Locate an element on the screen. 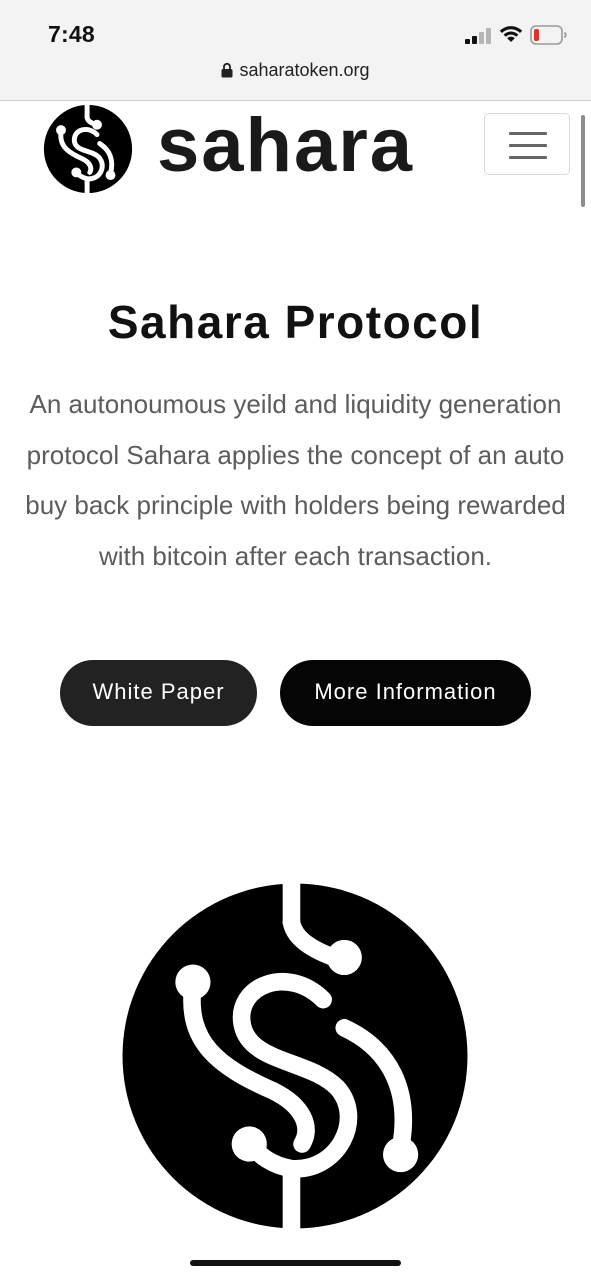  white-paper-button: White Paper is located at coordinates (158, 693).